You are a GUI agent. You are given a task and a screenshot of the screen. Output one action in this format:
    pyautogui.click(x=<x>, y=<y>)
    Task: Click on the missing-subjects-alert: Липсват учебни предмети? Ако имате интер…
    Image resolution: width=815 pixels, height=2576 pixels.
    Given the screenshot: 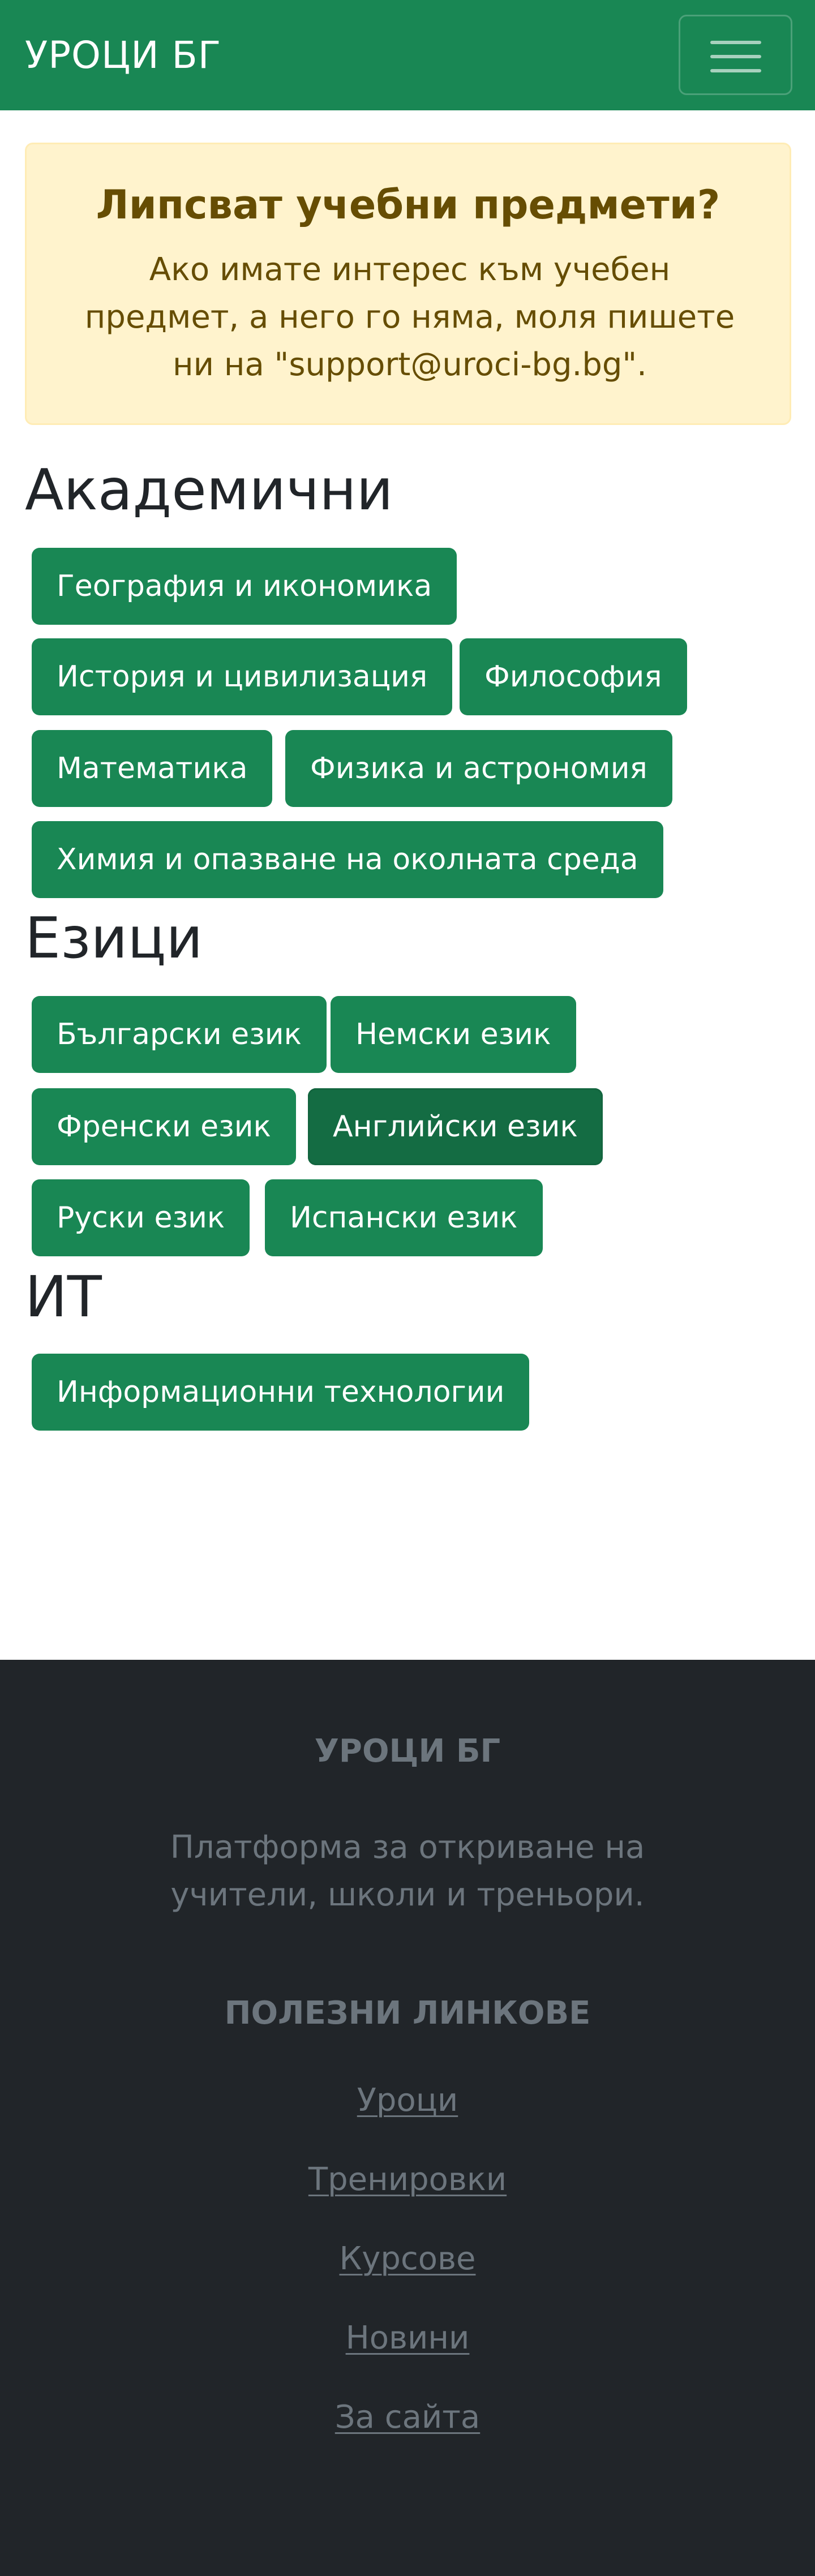 What is the action you would take?
    pyautogui.click(x=408, y=284)
    